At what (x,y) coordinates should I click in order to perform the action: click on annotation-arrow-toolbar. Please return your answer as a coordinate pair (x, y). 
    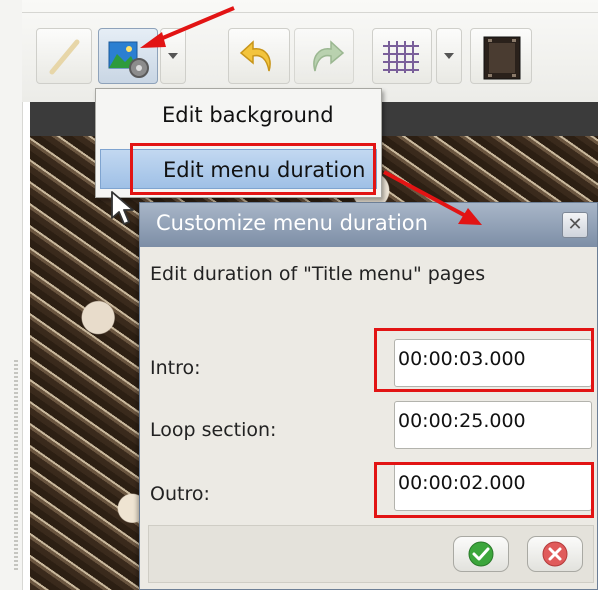
    Looking at the image, I should click on (187, 27).